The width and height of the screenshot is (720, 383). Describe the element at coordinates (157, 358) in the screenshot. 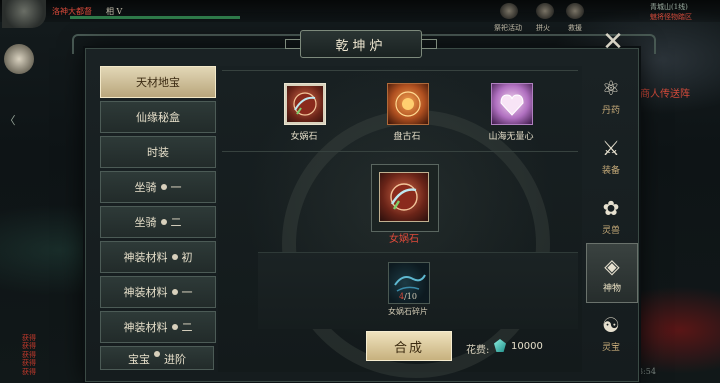

I see `category-baobao: 宝宝 进阶` at that location.